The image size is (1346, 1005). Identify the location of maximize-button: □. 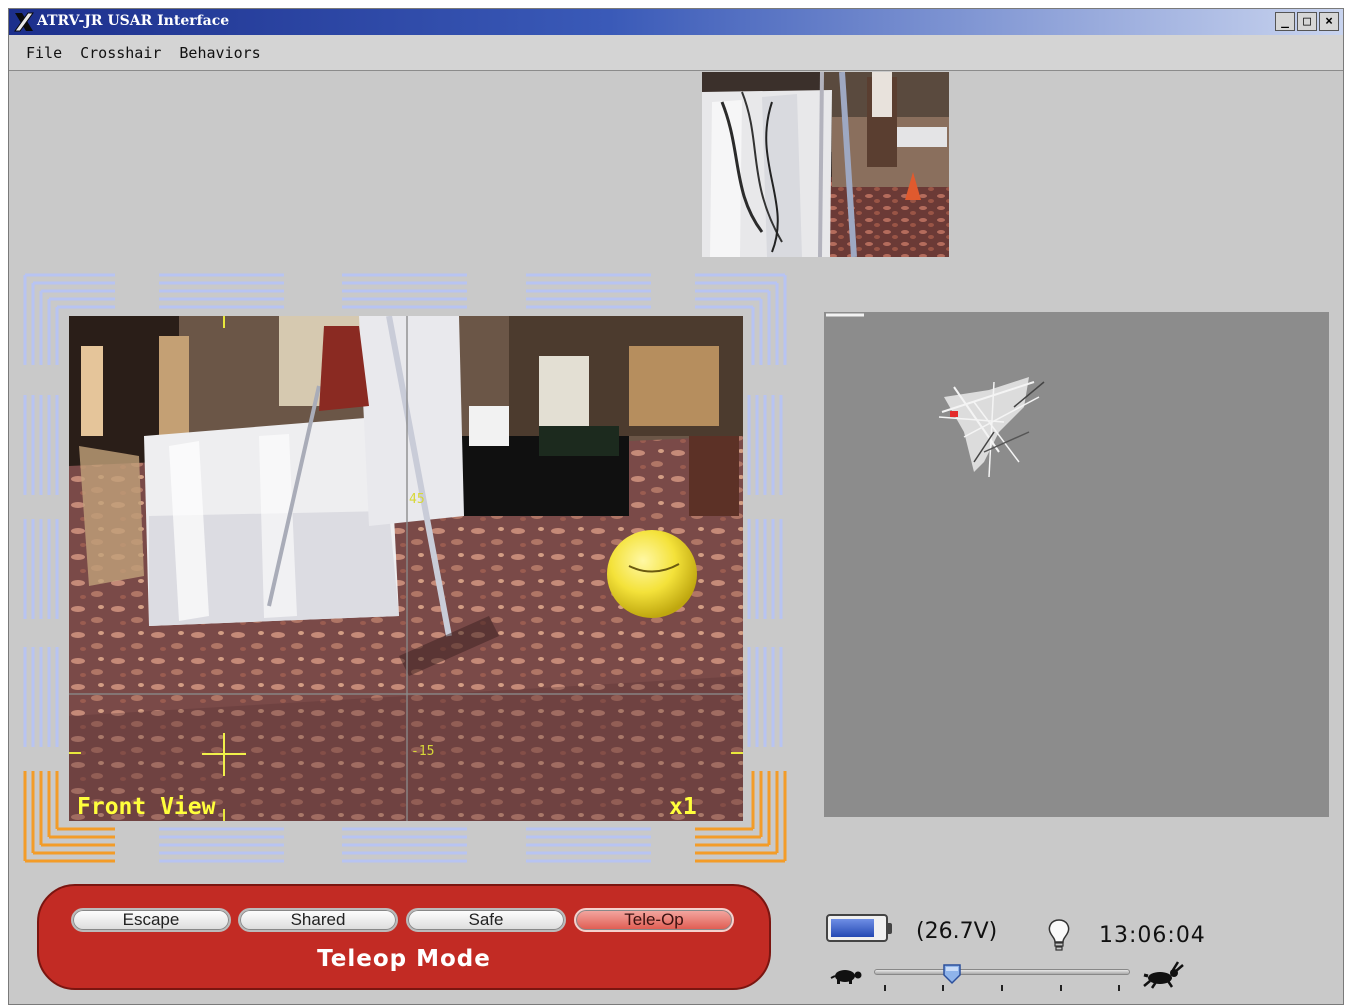
(1307, 21).